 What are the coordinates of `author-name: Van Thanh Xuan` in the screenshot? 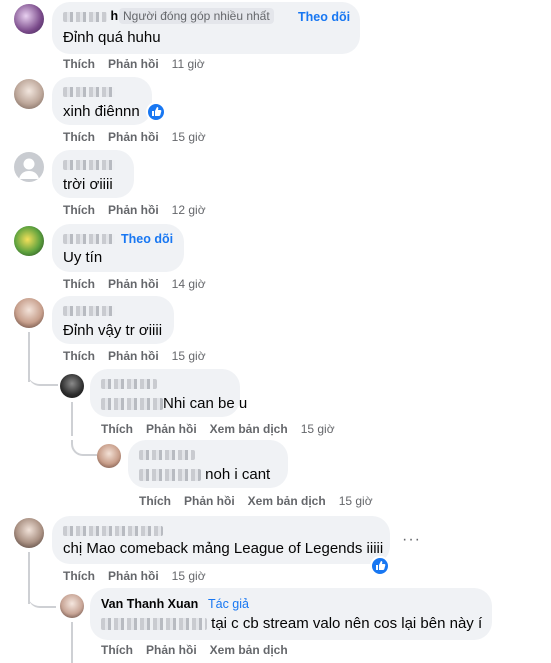 It's located at (149, 604).